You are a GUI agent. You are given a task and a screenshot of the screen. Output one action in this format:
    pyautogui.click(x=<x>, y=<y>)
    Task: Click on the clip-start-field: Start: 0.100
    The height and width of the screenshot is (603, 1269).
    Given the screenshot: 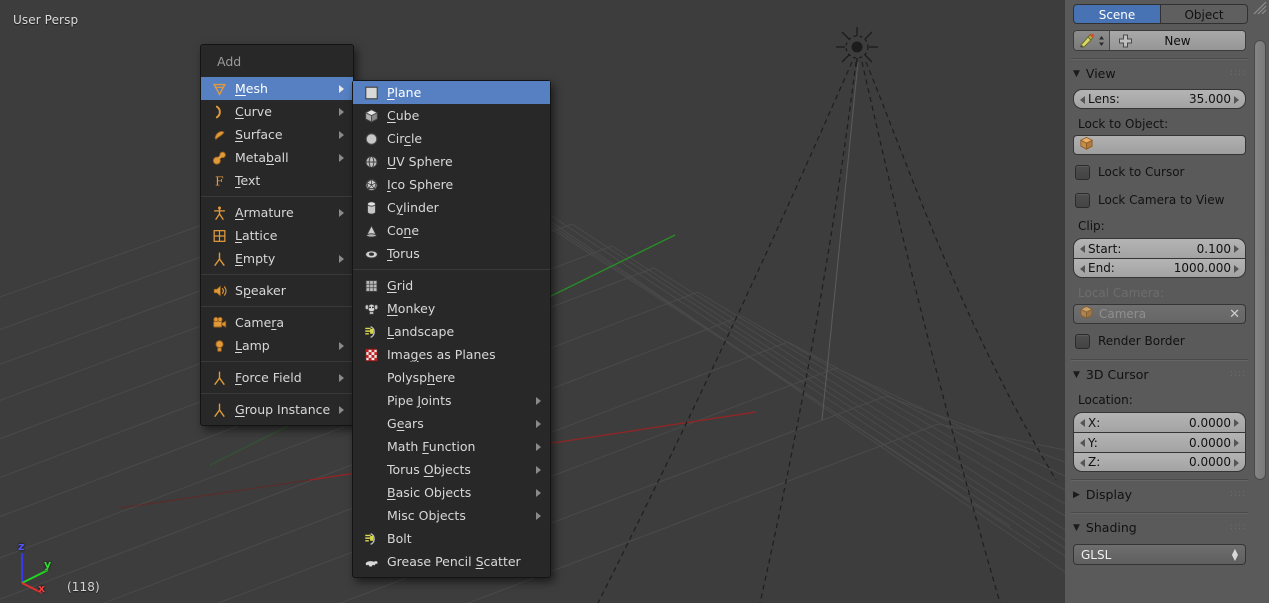 What is the action you would take?
    pyautogui.click(x=1159, y=248)
    